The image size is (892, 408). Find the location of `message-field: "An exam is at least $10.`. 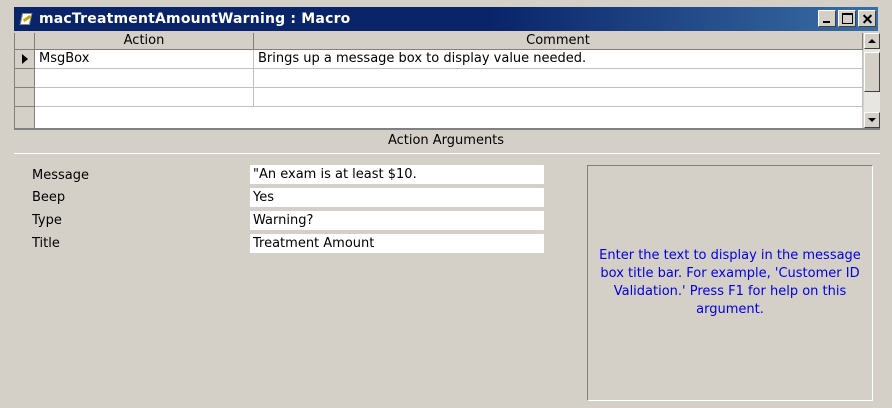

message-field: "An exam is at least $10. is located at coordinates (397, 174).